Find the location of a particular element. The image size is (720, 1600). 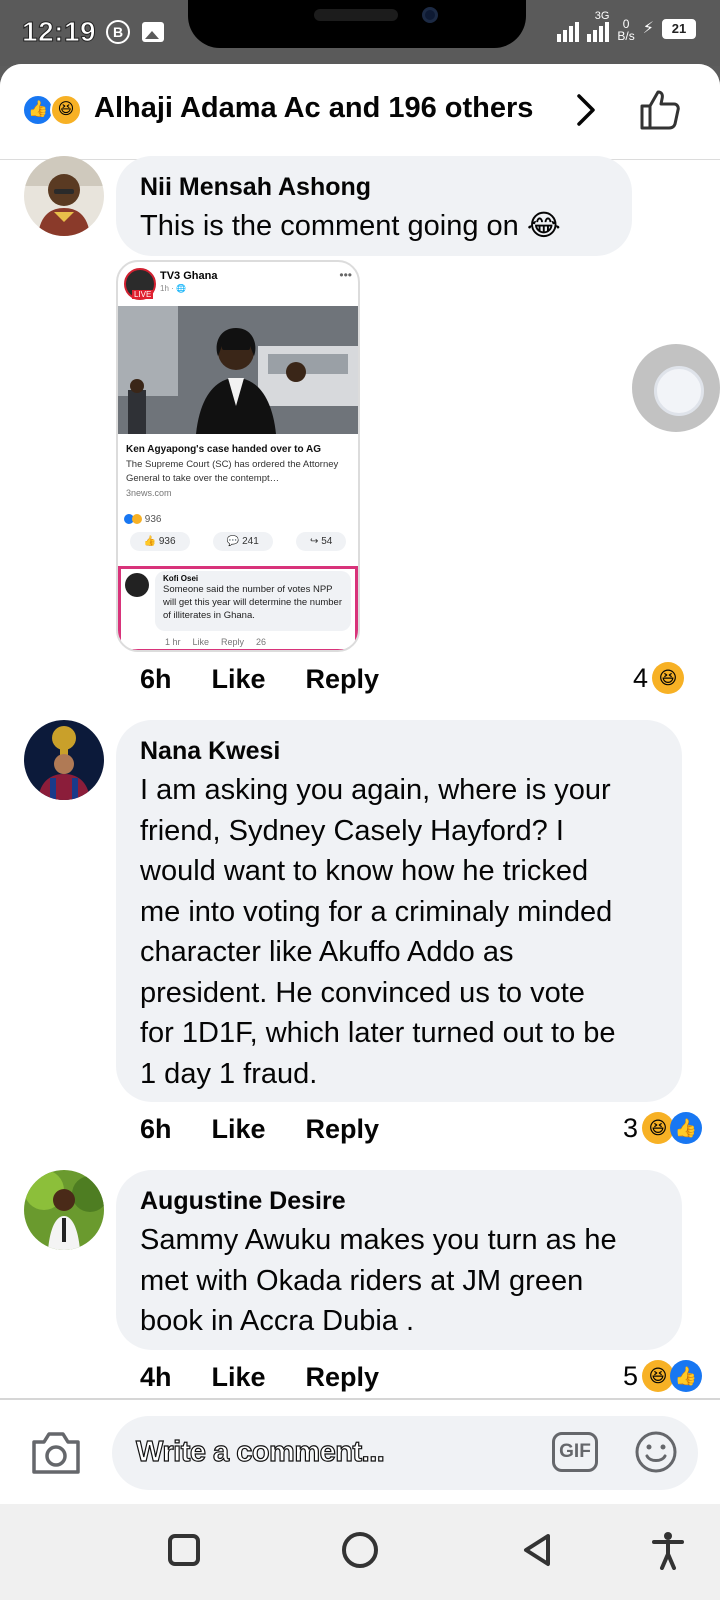

camera-notch is located at coordinates (357, 24).